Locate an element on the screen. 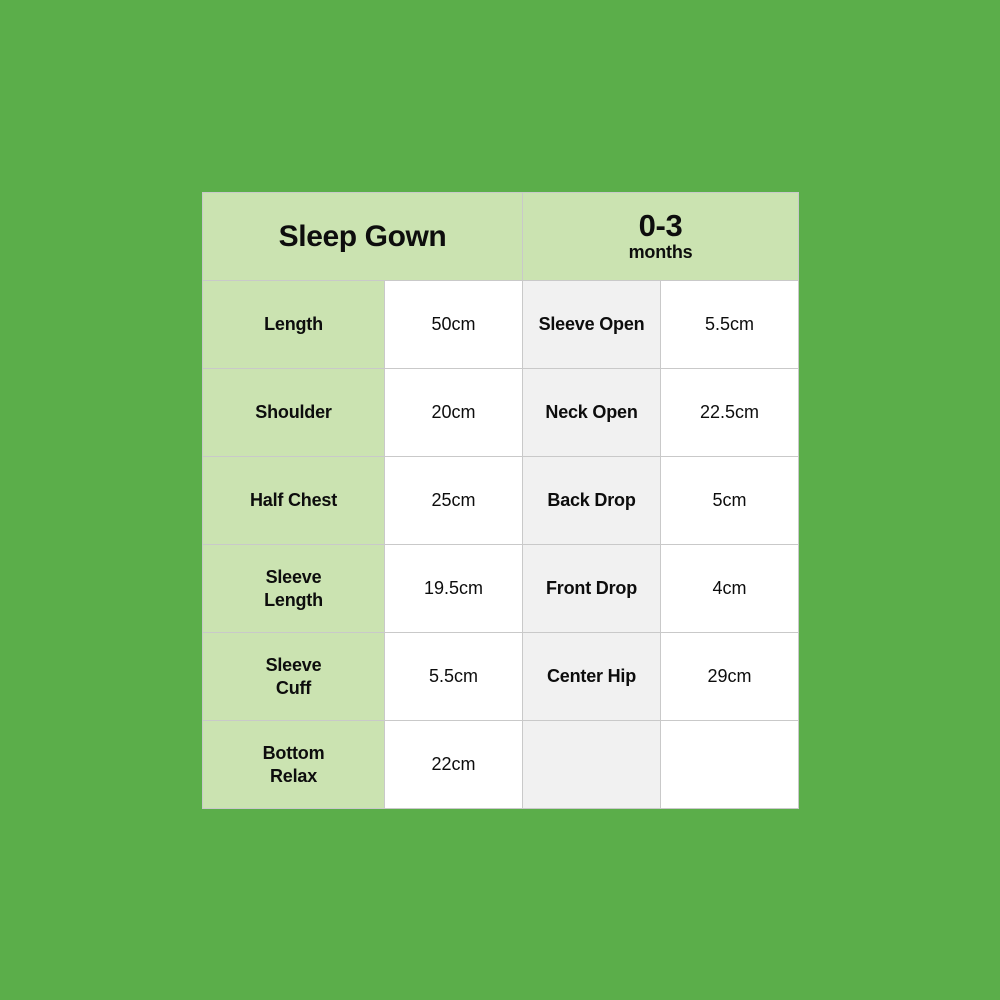 Image resolution: width=1000 pixels, height=1000 pixels. size-range-label: 0-3 is located at coordinates (660, 226).